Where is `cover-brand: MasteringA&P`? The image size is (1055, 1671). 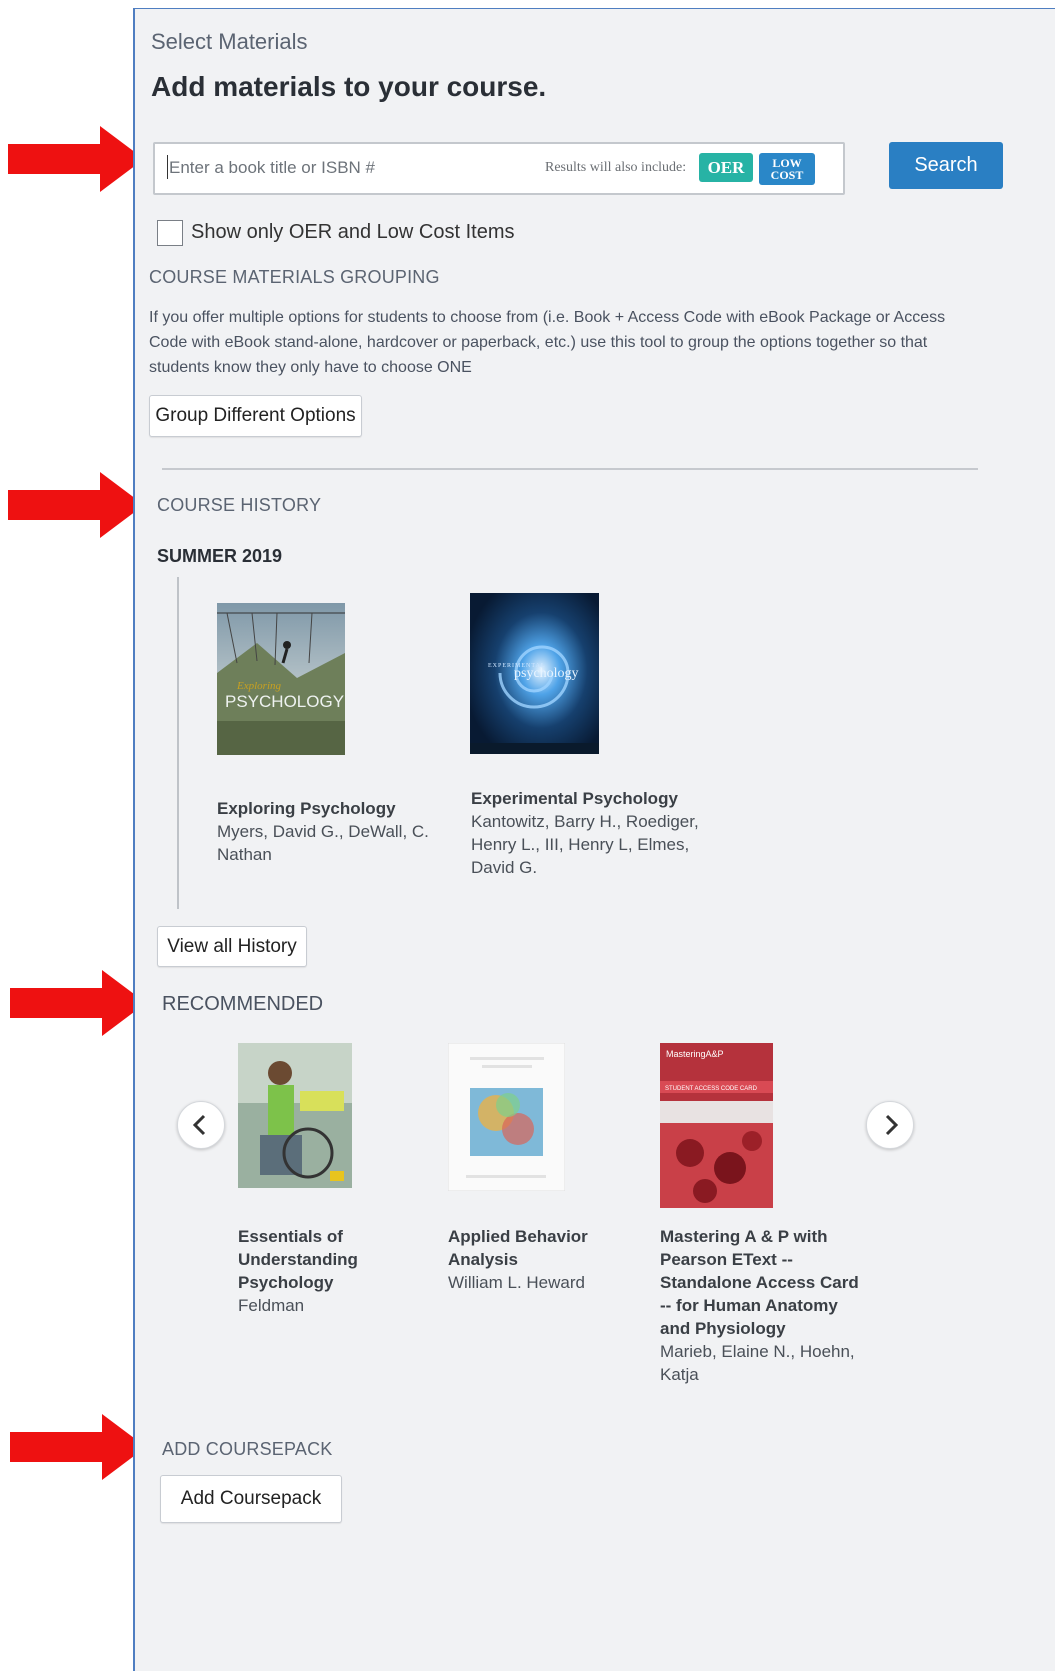 cover-brand: MasteringA&P is located at coordinates (695, 1054).